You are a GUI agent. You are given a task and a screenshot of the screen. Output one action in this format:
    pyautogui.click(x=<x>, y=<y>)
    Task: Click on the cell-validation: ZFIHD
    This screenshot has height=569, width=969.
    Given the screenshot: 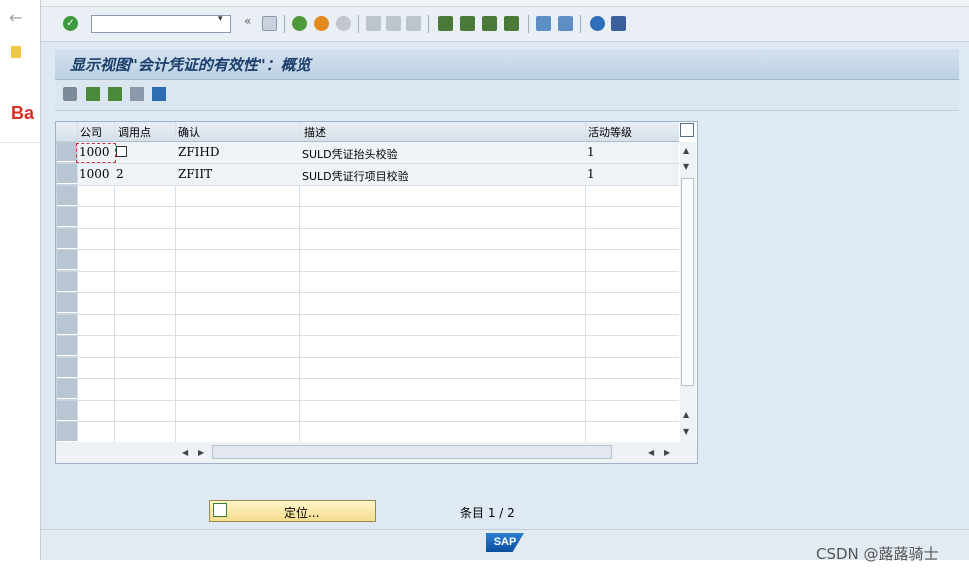 What is the action you would take?
    pyautogui.click(x=199, y=152)
    